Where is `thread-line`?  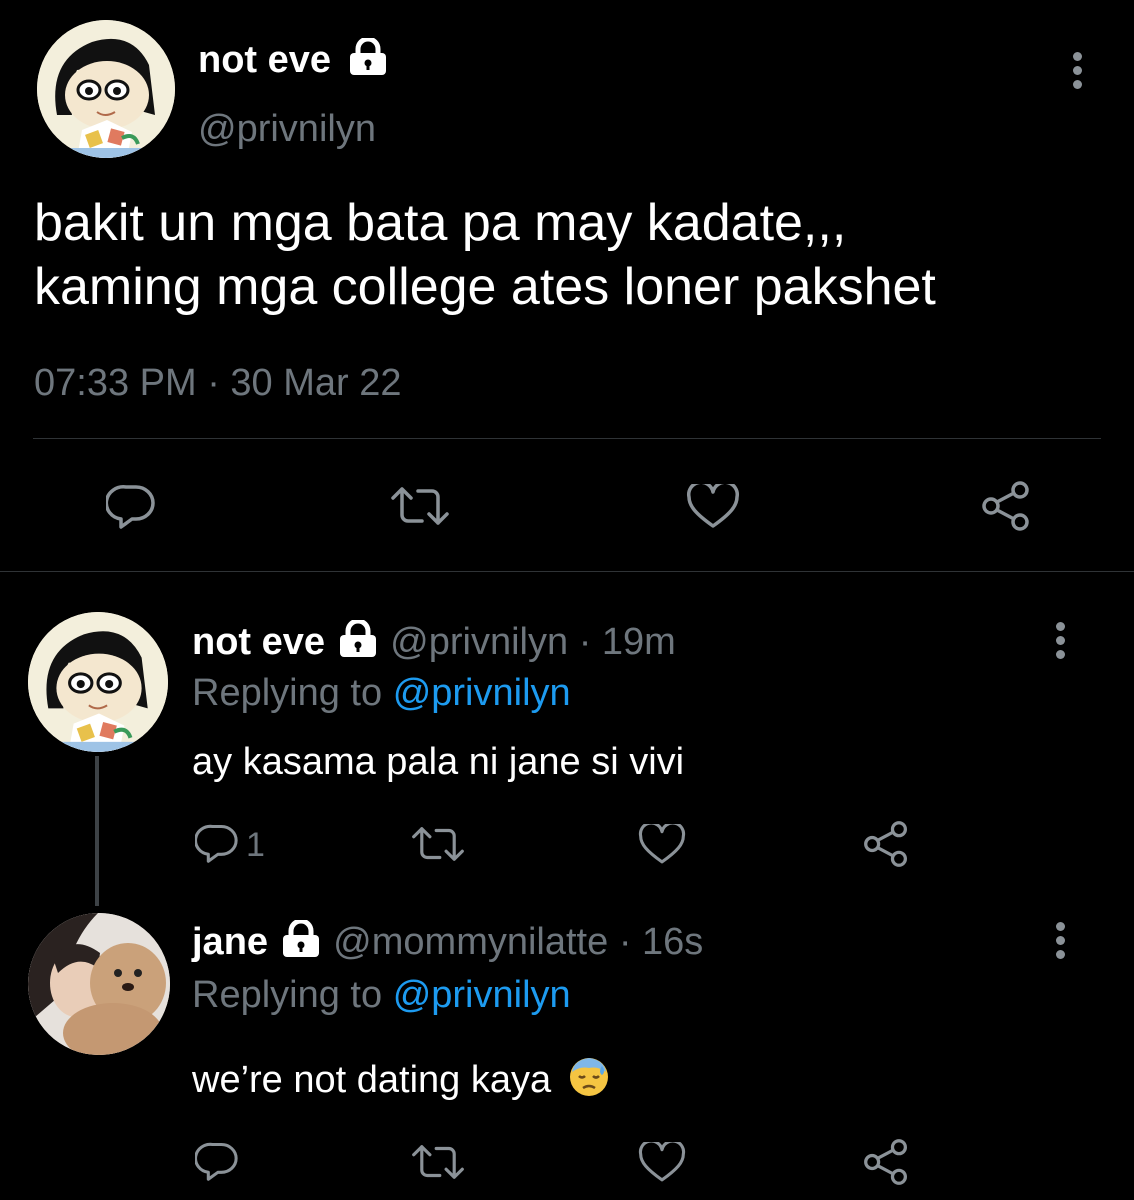
thread-line is located at coordinates (97, 831).